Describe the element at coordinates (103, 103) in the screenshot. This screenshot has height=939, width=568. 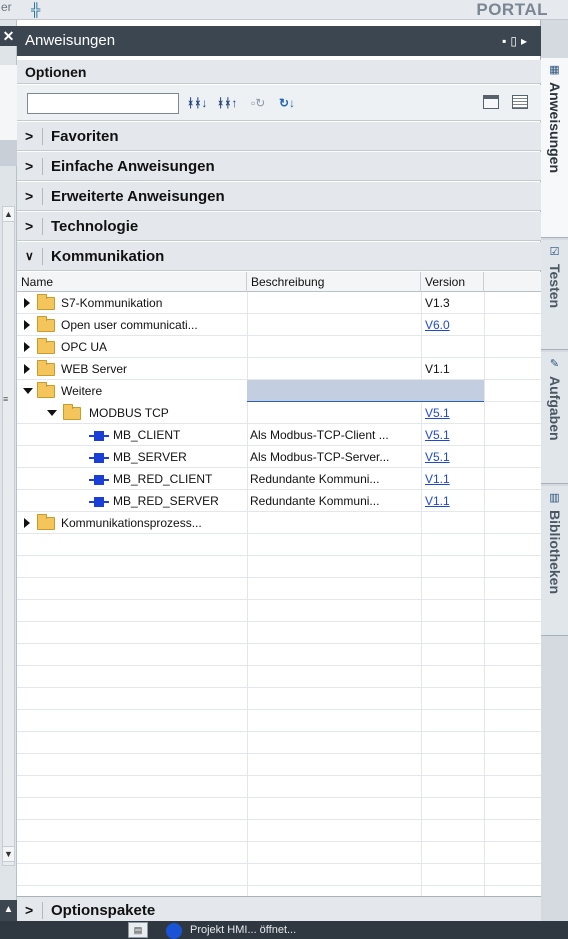
I see `search-input` at that location.